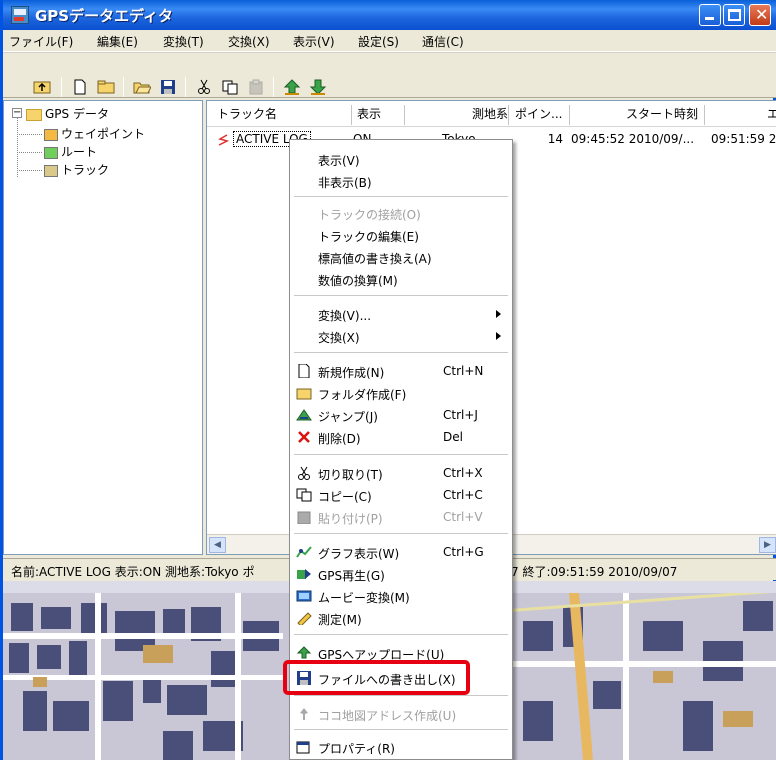  What do you see at coordinates (734, 15) in the screenshot?
I see `maximize-button` at bounding box center [734, 15].